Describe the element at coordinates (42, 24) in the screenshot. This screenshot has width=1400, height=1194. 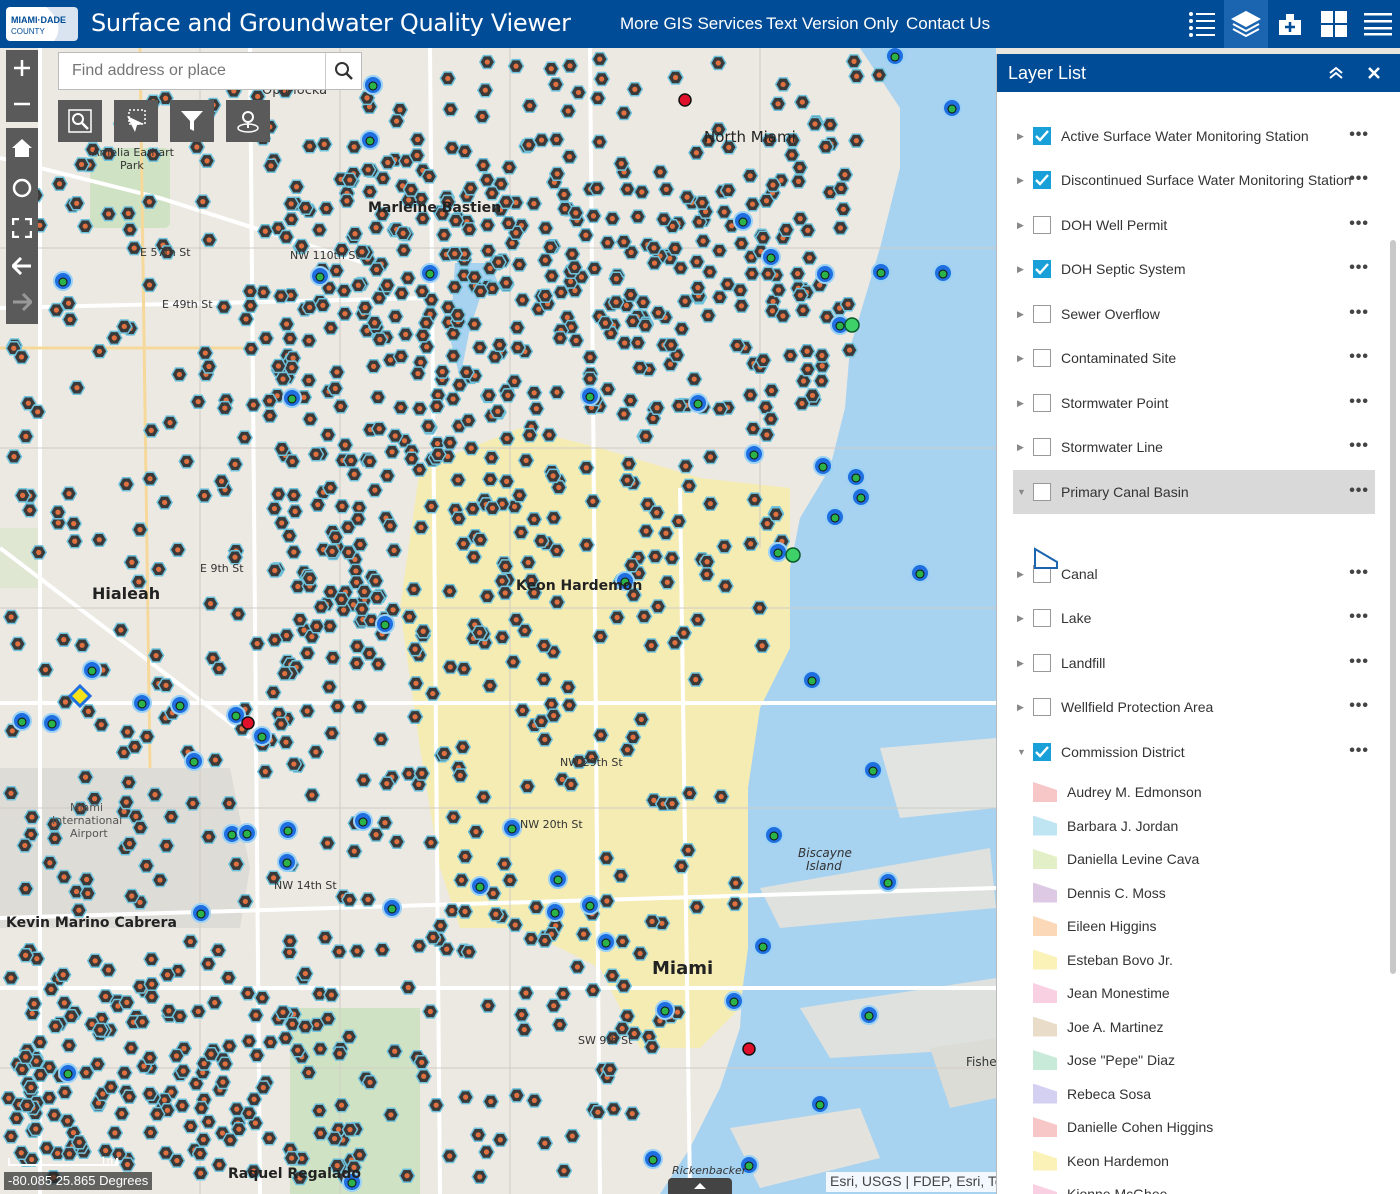
I see `county-logo: MIAMI·DADE COUNTY` at that location.